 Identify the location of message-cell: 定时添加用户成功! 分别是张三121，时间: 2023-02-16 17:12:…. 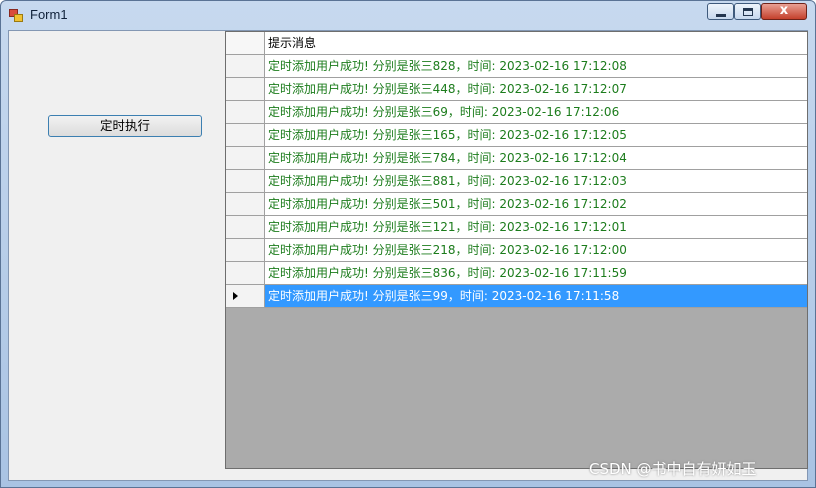
(536, 227).